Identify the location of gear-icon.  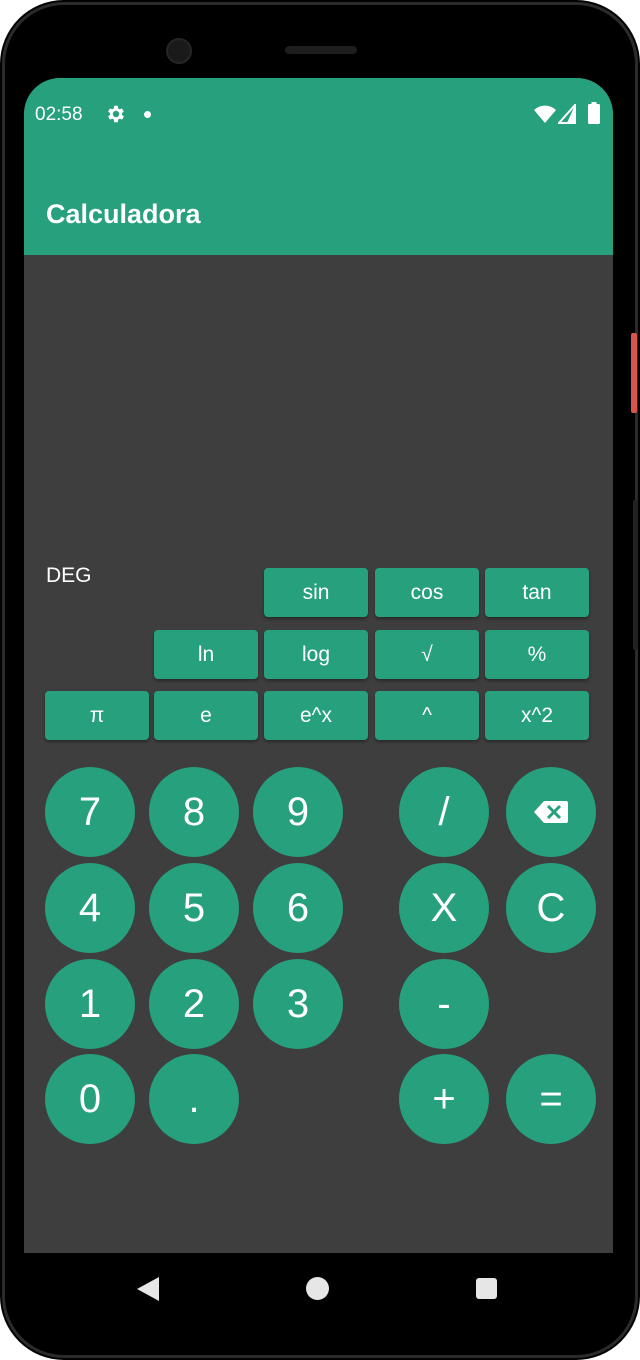
(116, 114).